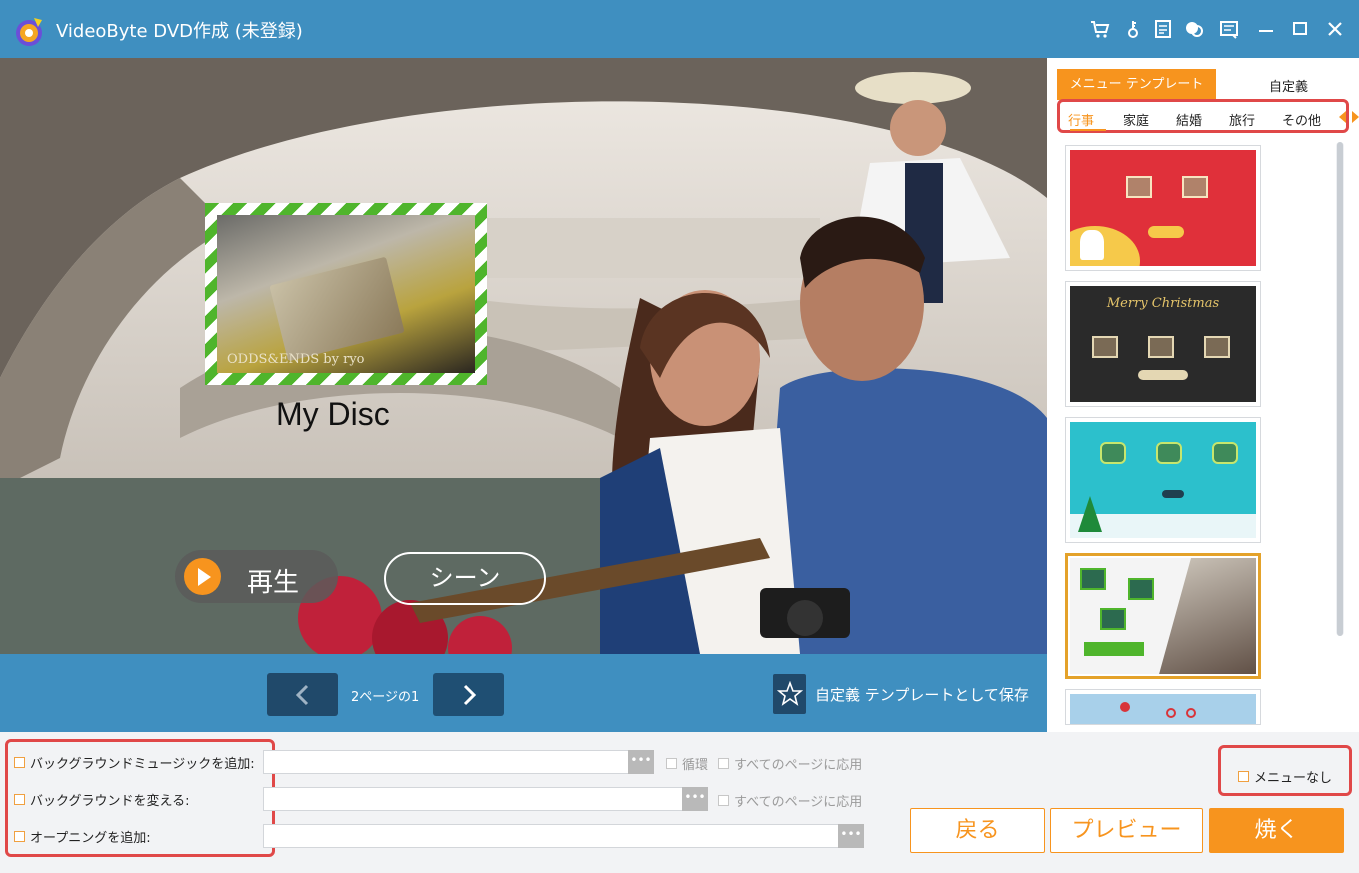 This screenshot has height=873, width=1359. I want to click on add-bgm-option: バックグラウンドミュージックを追加:, so click(134, 762).